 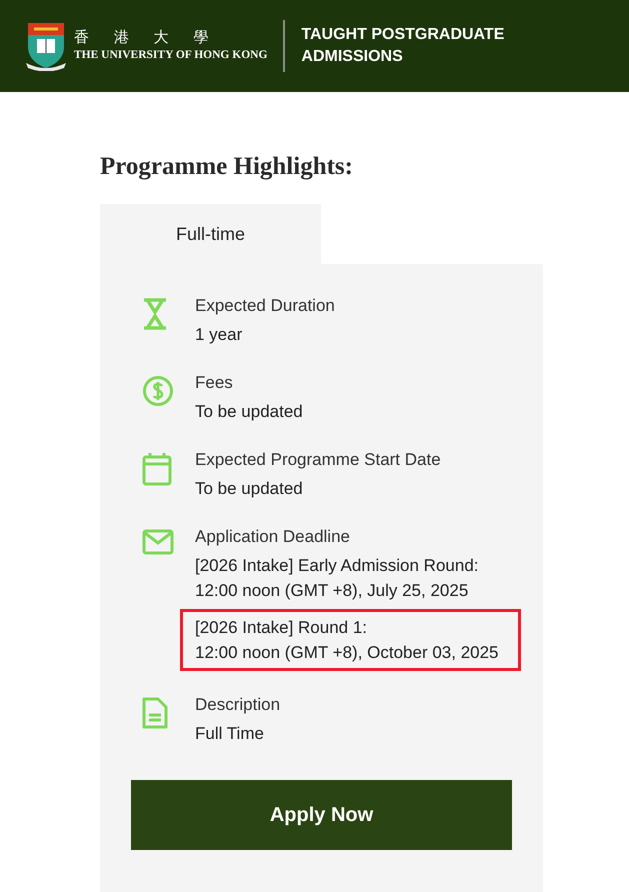 What do you see at coordinates (337, 566) in the screenshot?
I see `highlight-value: [2026 Intake] Early Admission Round:` at bounding box center [337, 566].